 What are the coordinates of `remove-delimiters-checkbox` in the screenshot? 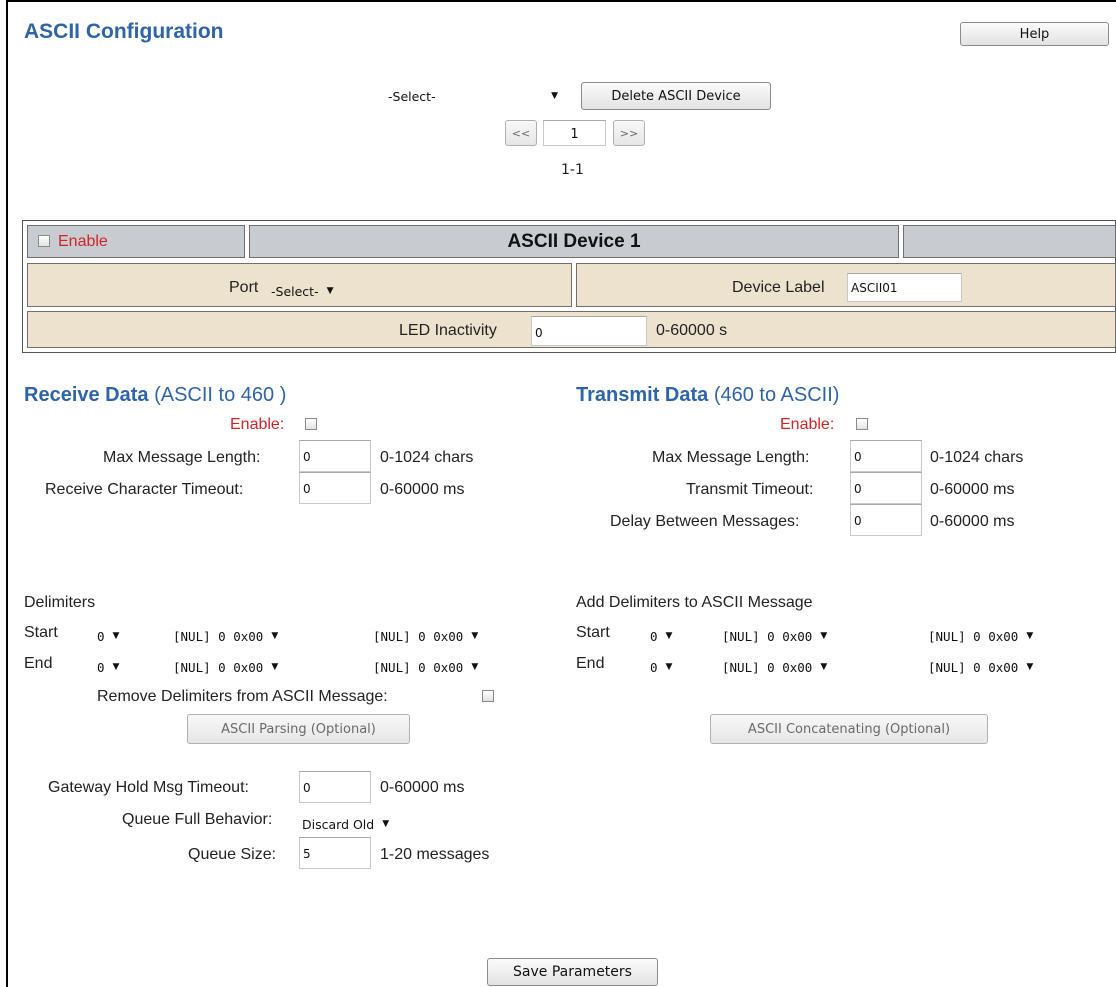 It's located at (488, 696).